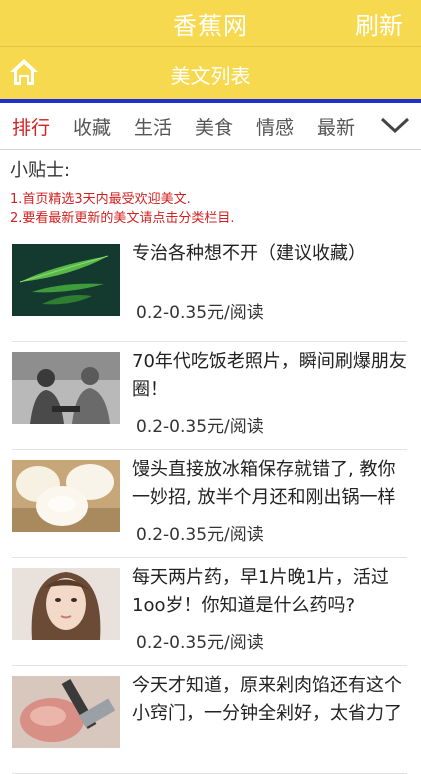 This screenshot has height=774, width=421. Describe the element at coordinates (209, 288) in the screenshot. I see `list-item: 专治各种想不开（建议收藏） 0.2-0.35元/阅读` at that location.